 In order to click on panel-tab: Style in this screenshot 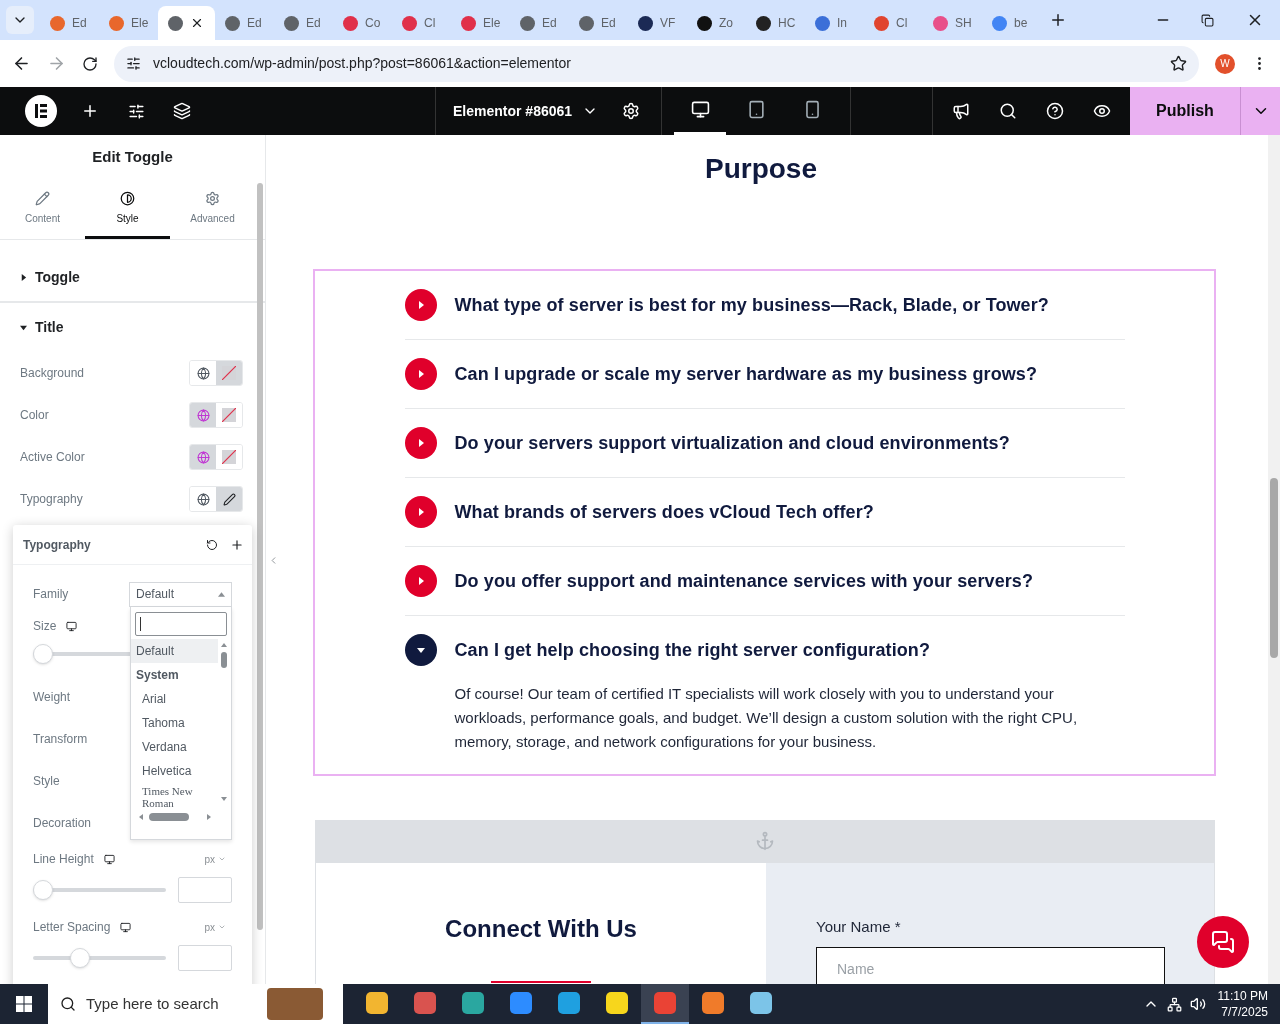, I will do `click(127, 209)`.